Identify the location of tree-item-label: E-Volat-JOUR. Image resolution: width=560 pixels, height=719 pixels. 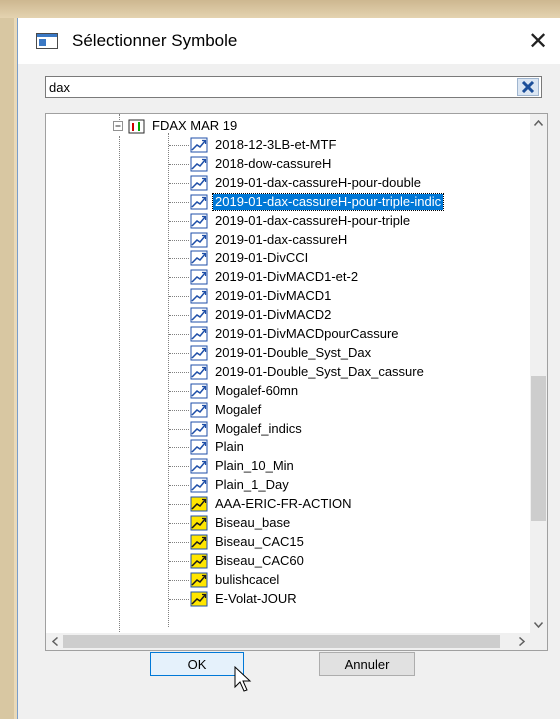
(256, 598).